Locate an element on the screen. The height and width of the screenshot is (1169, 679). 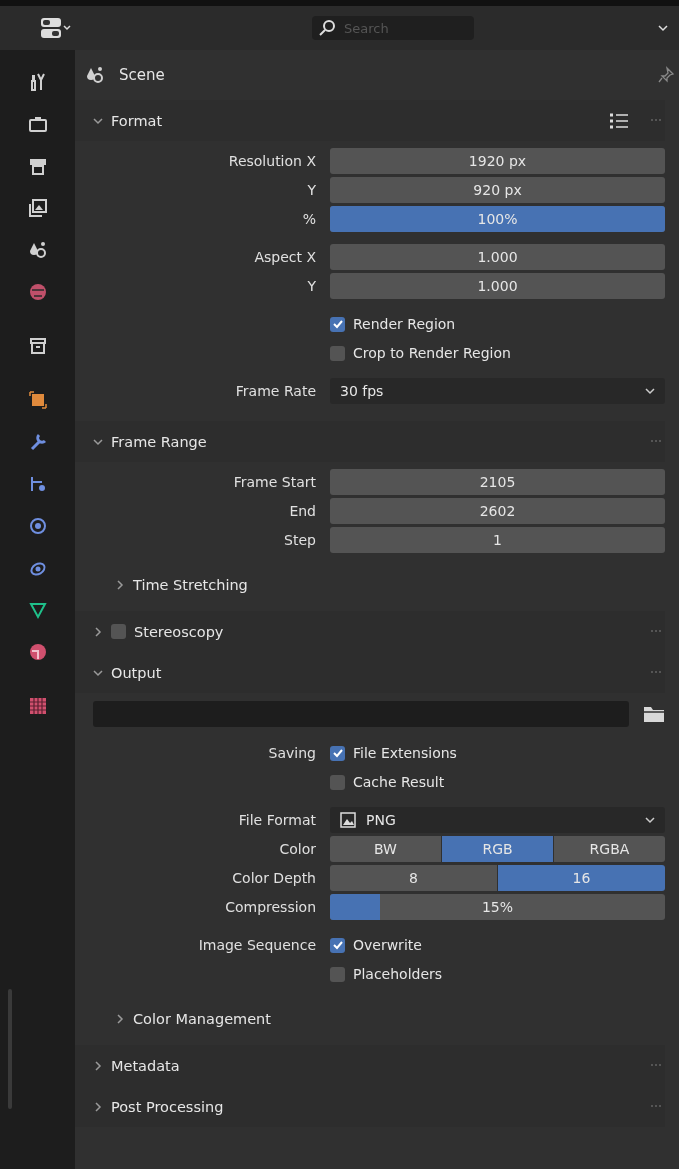
checkbox-label: Cache Result is located at coordinates (399, 782).